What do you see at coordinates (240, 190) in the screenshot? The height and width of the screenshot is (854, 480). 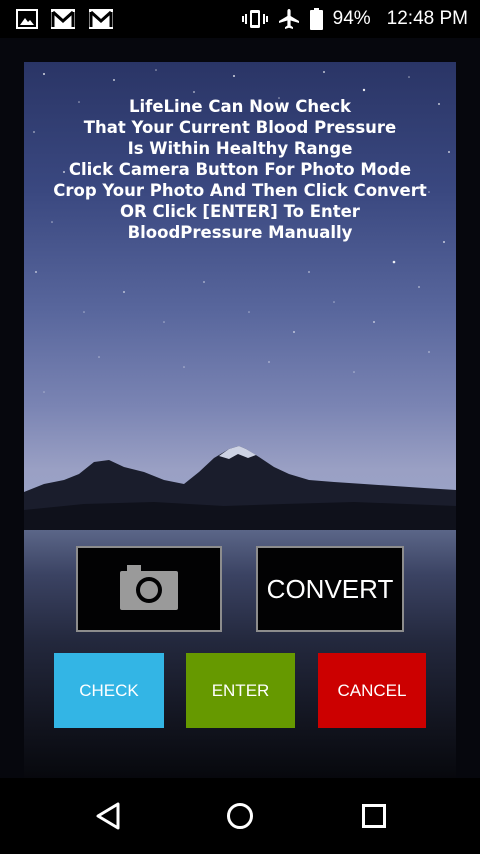 I see `instruction-line: Crop Your Photo And Then Click Convert` at bounding box center [240, 190].